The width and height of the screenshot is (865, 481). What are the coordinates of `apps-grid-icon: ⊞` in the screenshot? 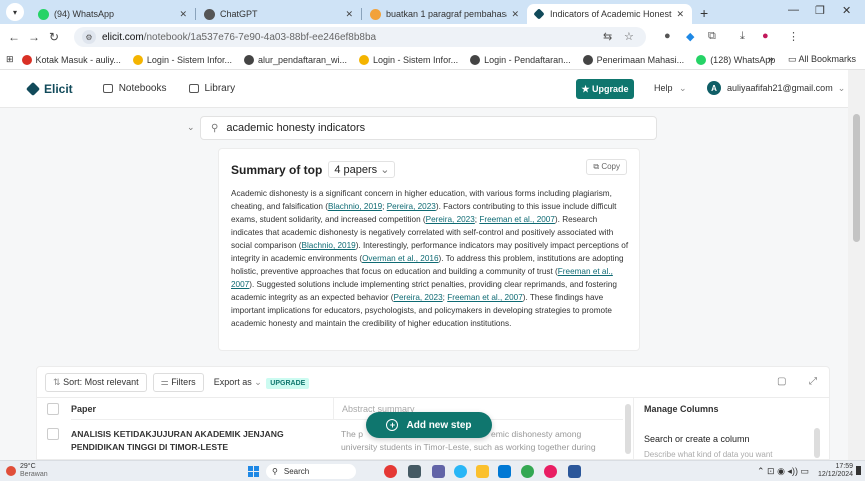 It's located at (10, 59).